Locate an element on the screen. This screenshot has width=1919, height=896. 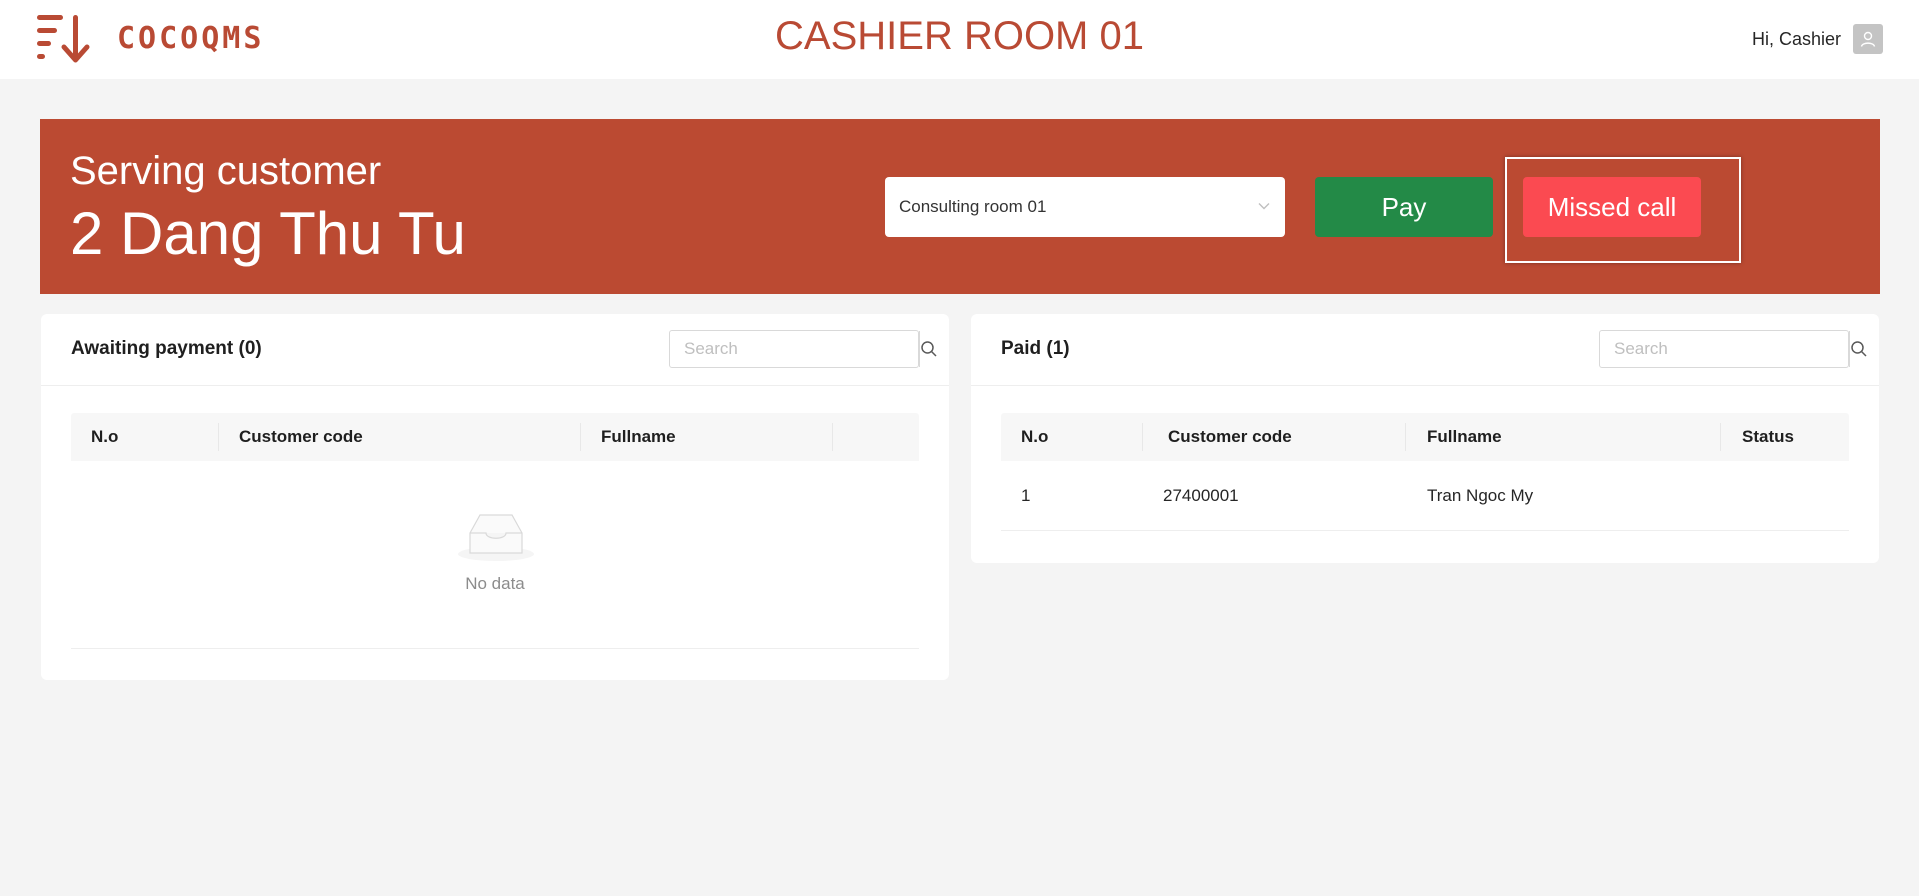
app-logo: COCOQMS is located at coordinates (150, 38).